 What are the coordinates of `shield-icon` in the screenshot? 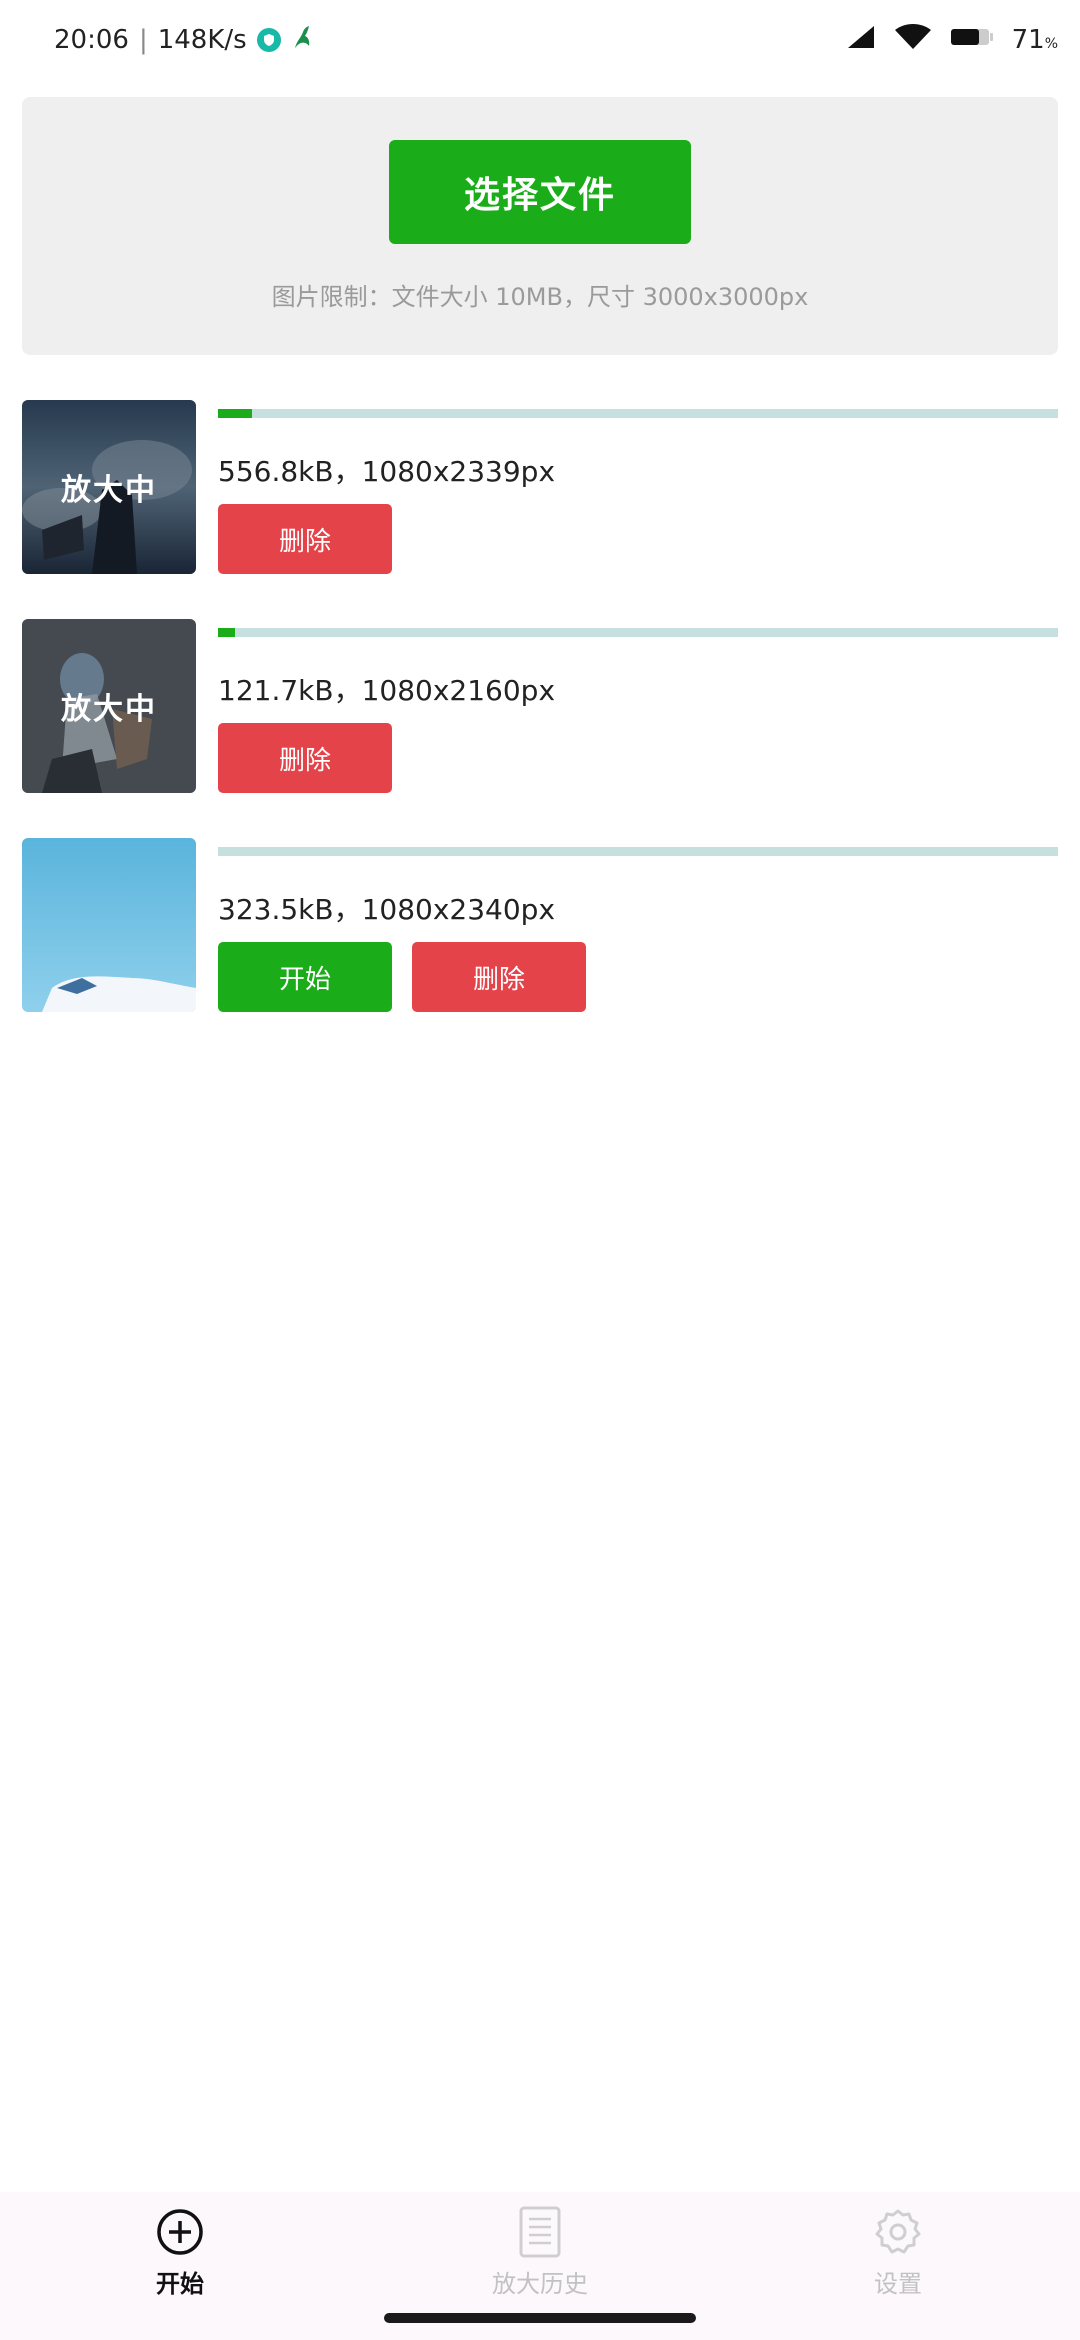 It's located at (268, 40).